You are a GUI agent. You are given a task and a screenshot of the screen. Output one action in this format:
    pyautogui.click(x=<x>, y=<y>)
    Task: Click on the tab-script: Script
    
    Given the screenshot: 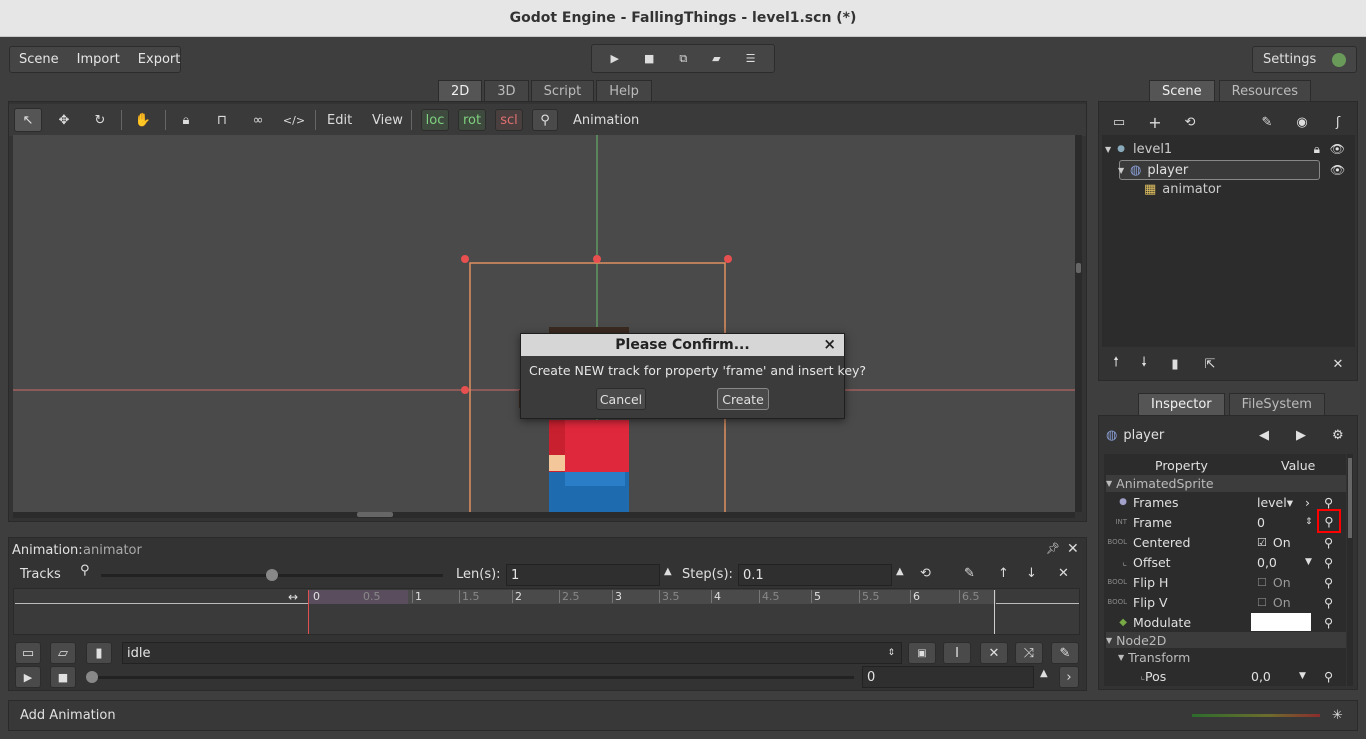 What is the action you would take?
    pyautogui.click(x=562, y=91)
    